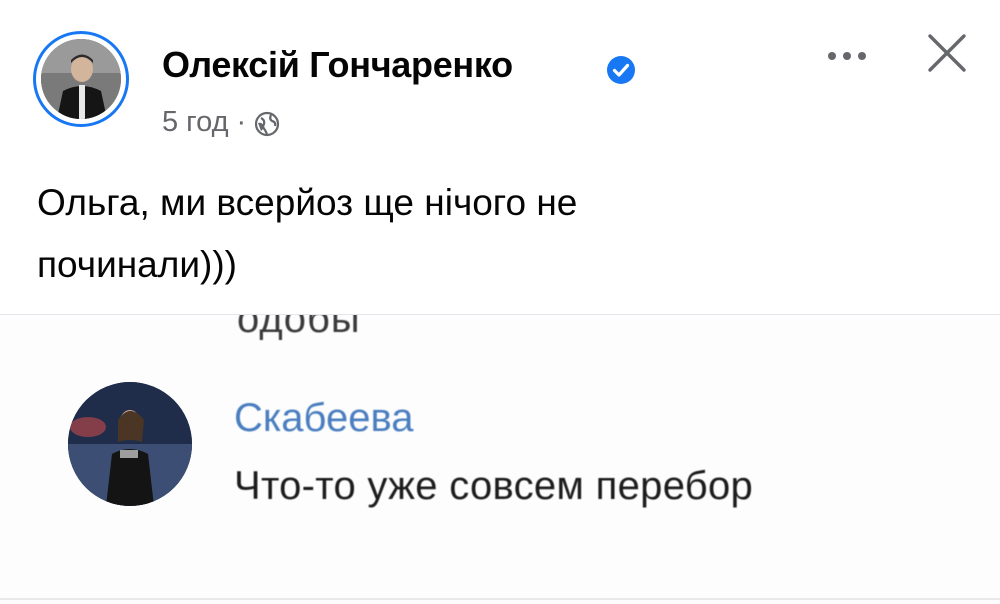  Describe the element at coordinates (947, 53) in the screenshot. I see `close-icon` at that location.